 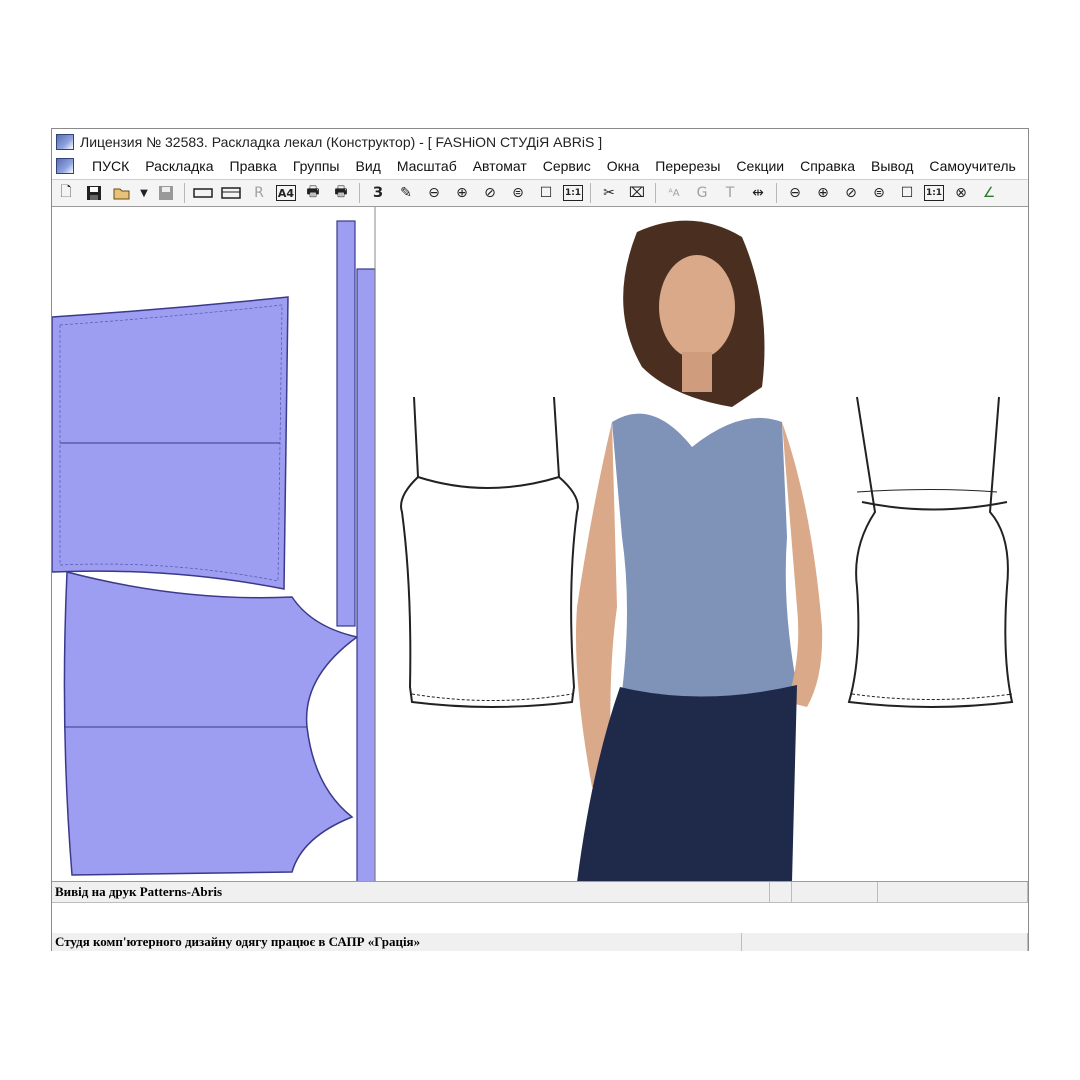 What do you see at coordinates (434, 193) in the screenshot?
I see `zoom-out-icon: ⊖` at bounding box center [434, 193].